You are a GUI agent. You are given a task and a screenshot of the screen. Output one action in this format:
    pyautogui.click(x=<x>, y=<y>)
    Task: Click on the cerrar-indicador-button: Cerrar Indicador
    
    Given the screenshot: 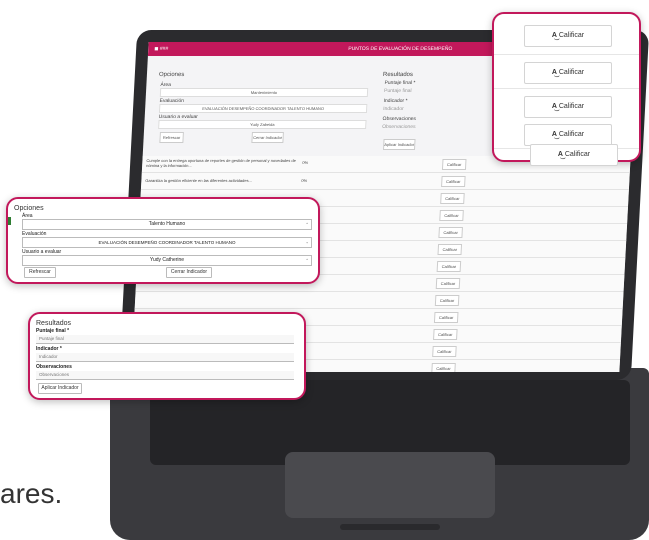 What is the action you would take?
    pyautogui.click(x=189, y=272)
    